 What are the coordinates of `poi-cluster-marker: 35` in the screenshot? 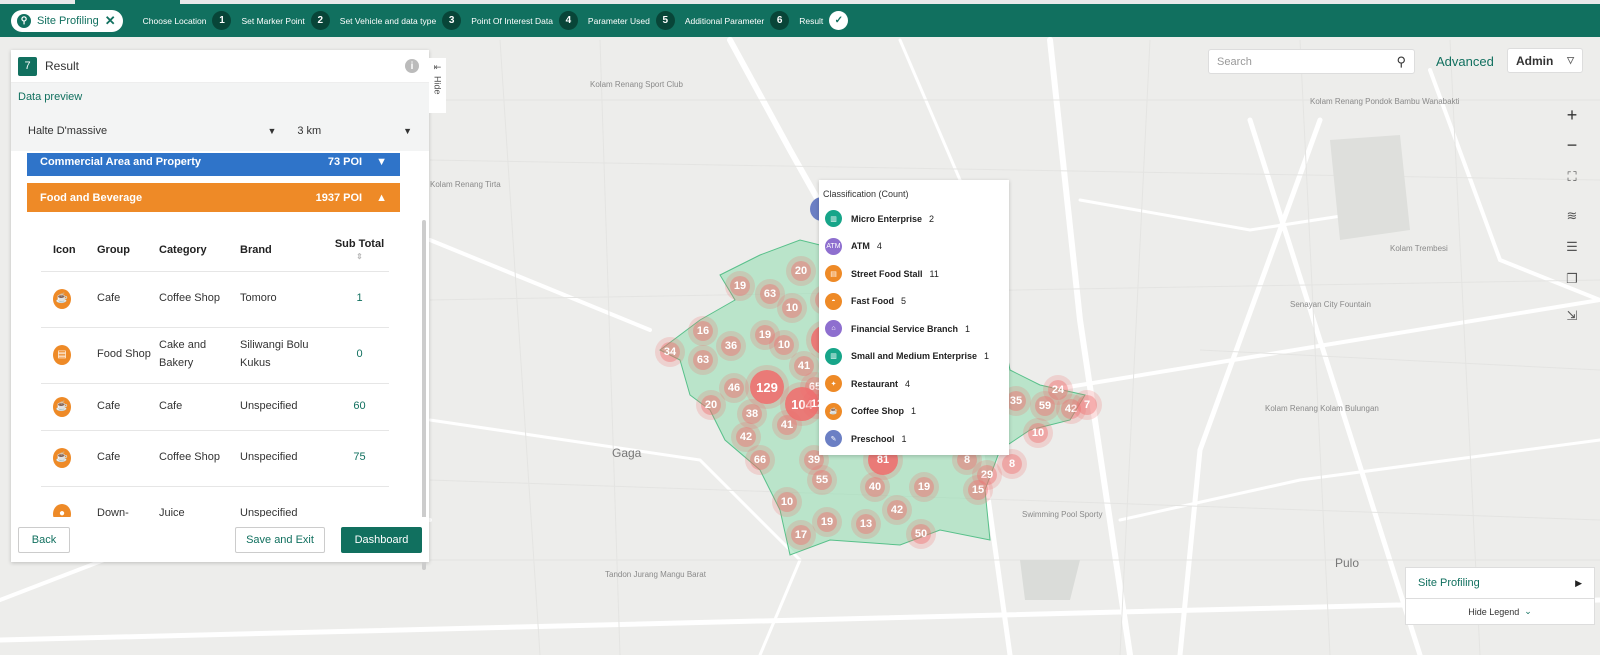 It's located at (1016, 401).